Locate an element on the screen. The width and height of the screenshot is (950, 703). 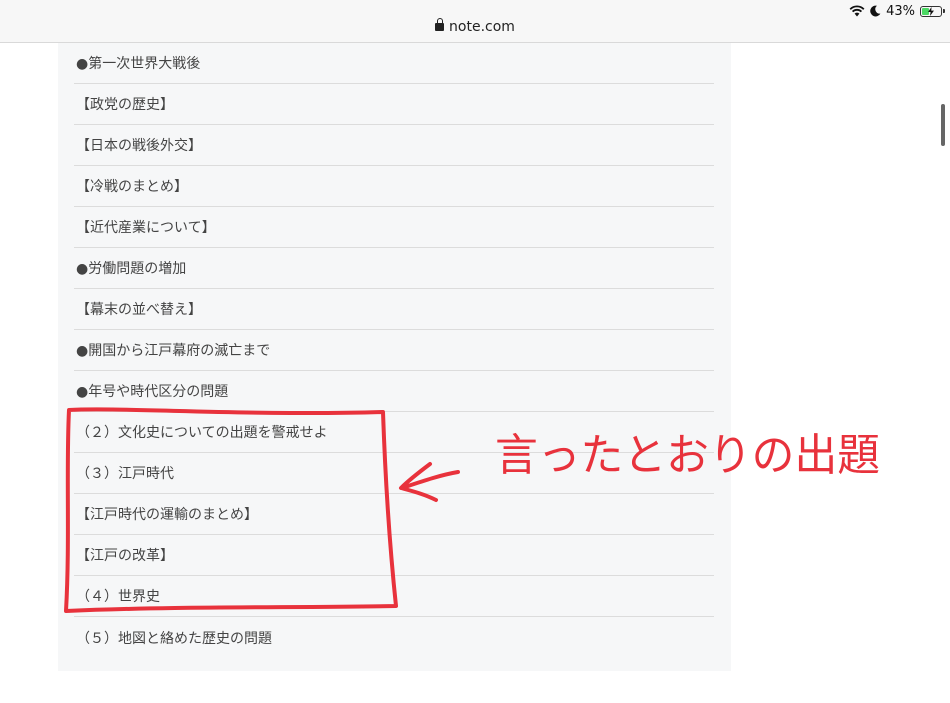
list-item: 【幕末の並べ替え】 is located at coordinates (394, 309).